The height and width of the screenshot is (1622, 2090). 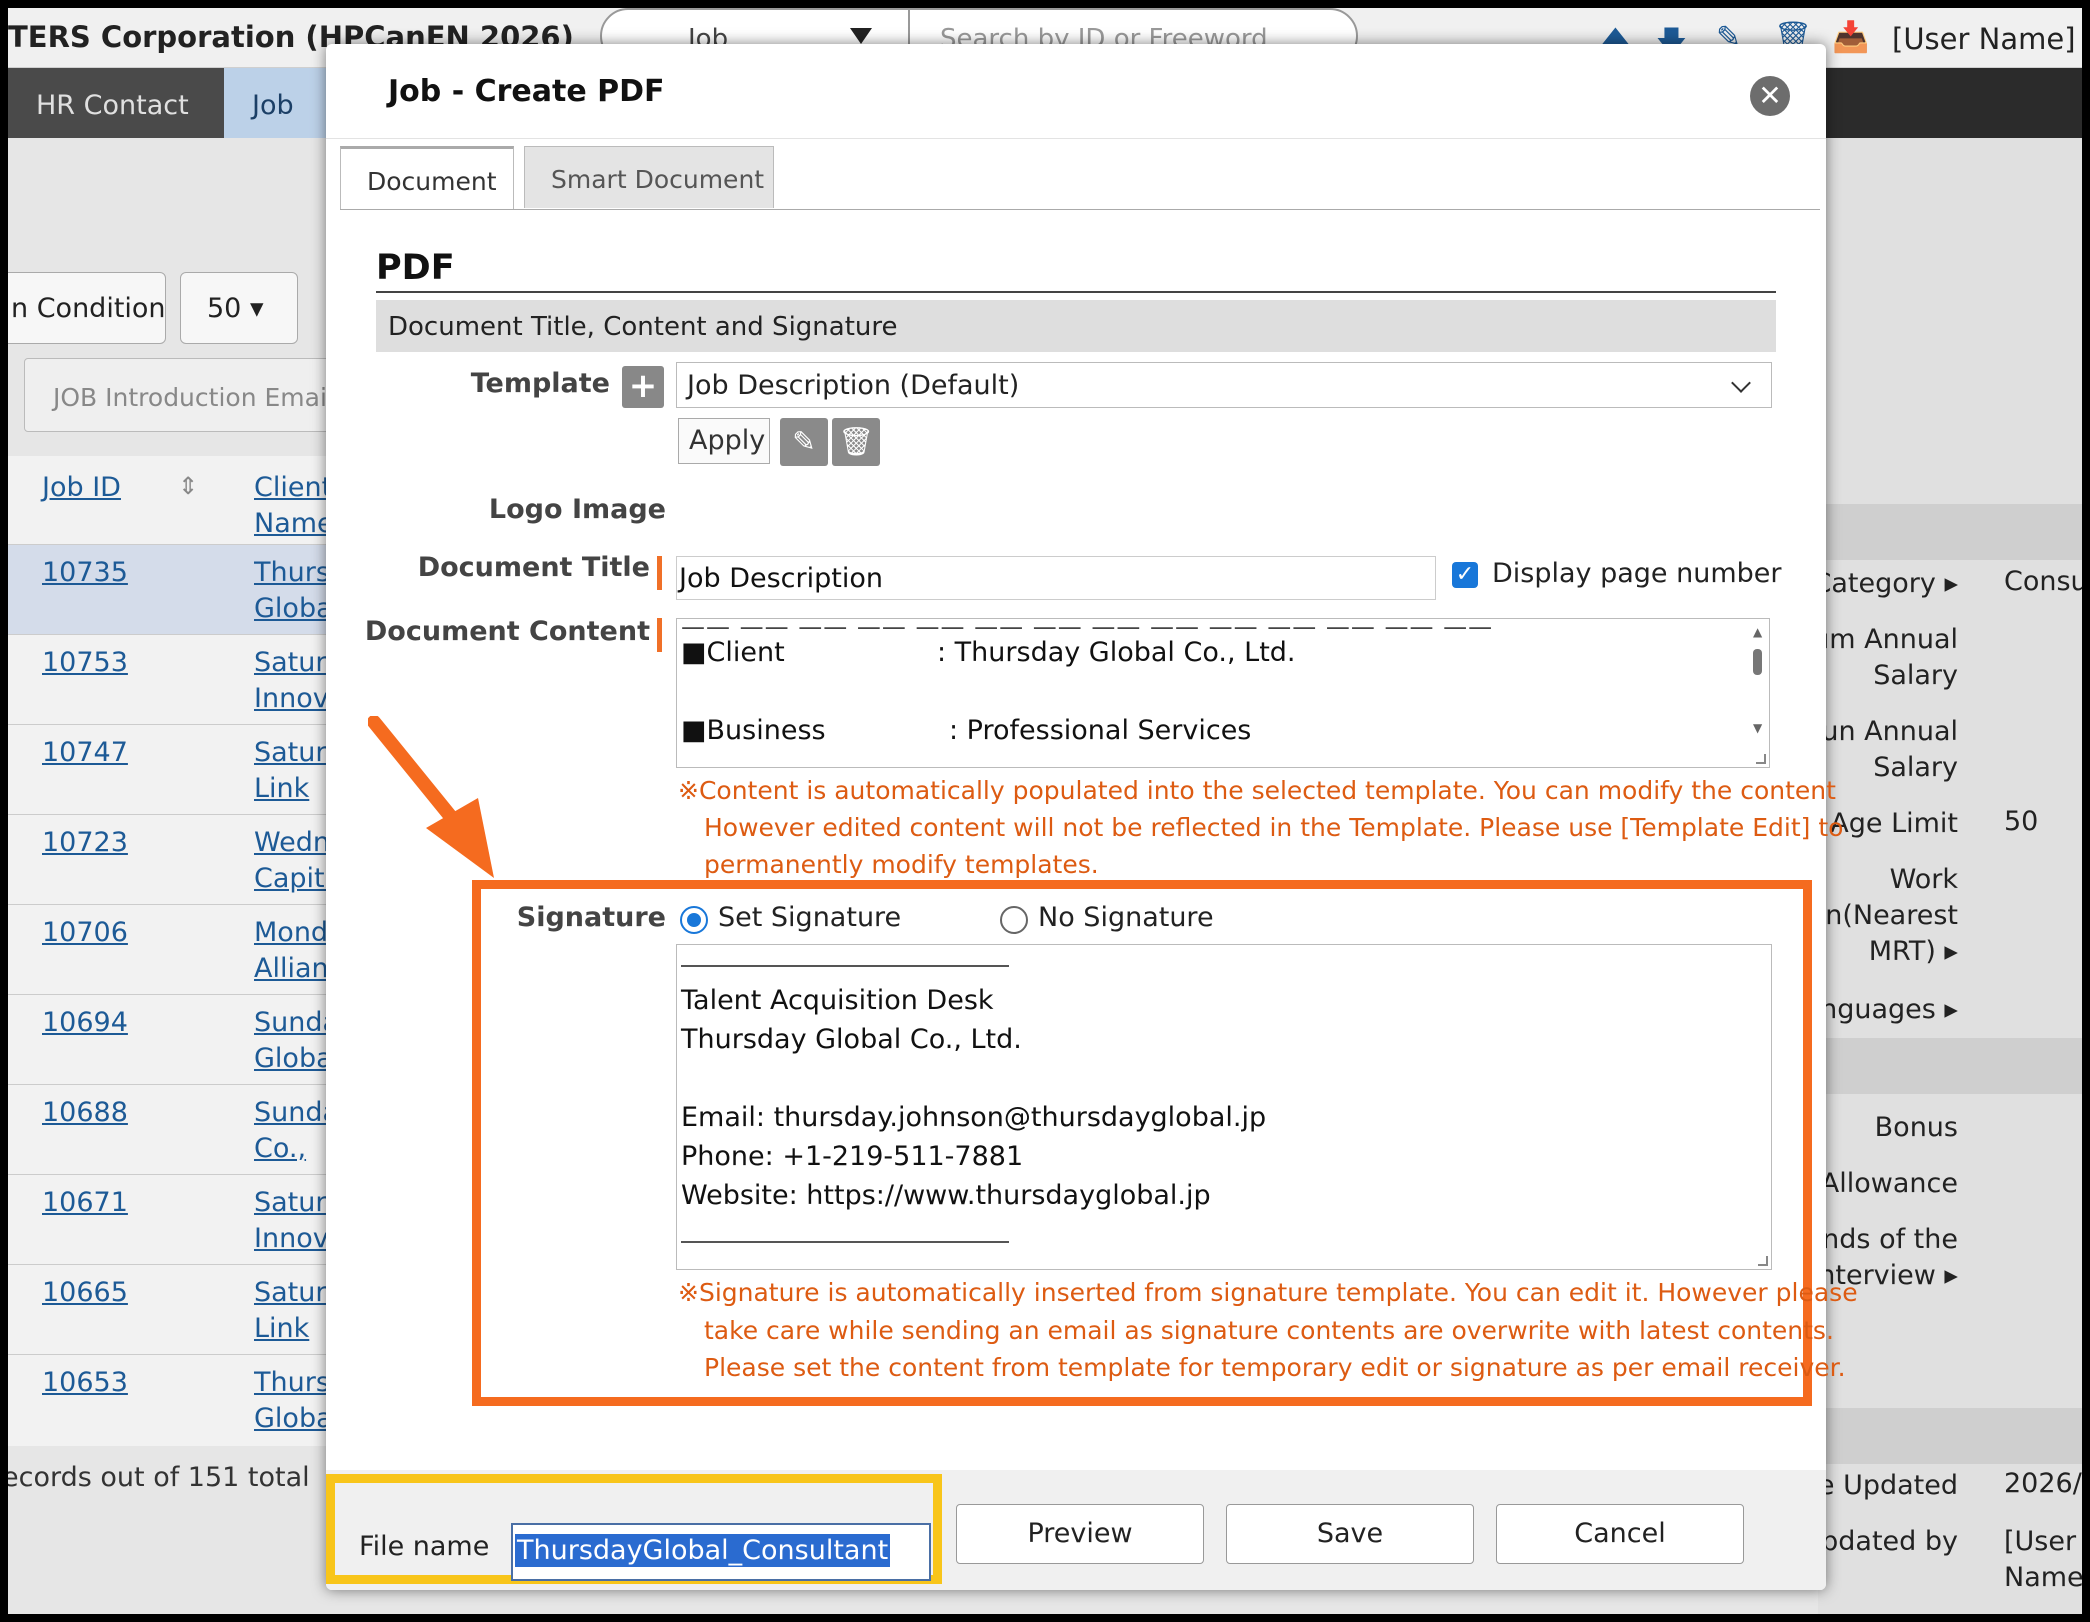 What do you see at coordinates (804, 442) in the screenshot?
I see `pencil-icon: ✎` at bounding box center [804, 442].